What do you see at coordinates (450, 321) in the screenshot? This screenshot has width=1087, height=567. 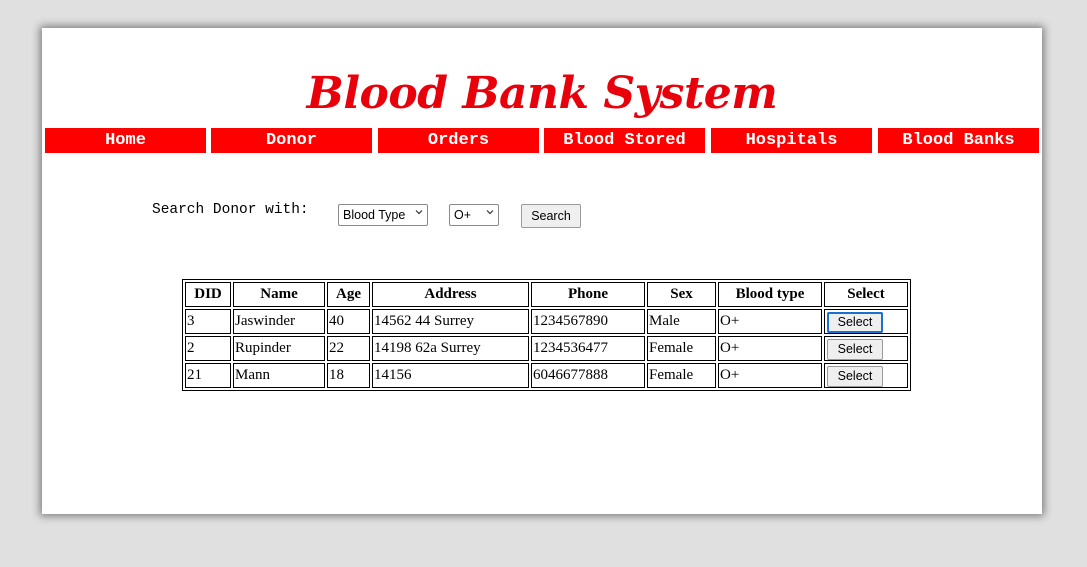 I see `cell-address: 14562 44 Surrey` at bounding box center [450, 321].